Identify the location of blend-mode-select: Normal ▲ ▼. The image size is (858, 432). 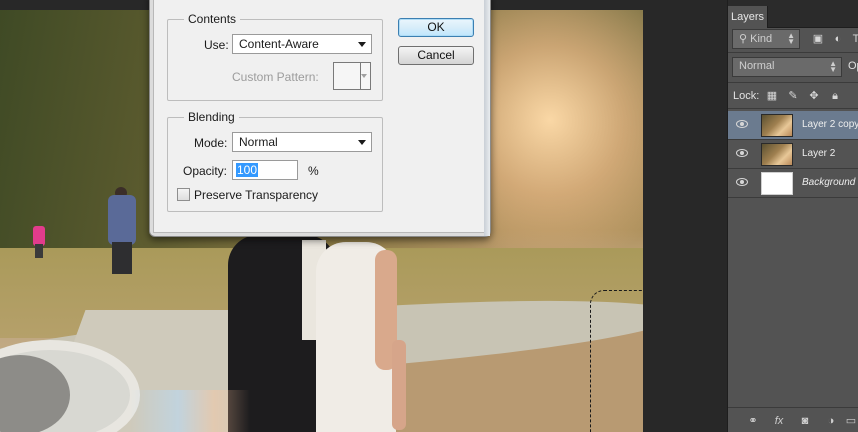
(787, 67).